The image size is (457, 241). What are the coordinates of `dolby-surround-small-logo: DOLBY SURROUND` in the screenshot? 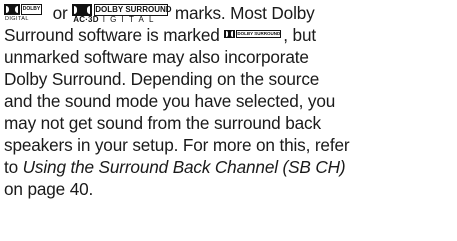 It's located at (253, 36).